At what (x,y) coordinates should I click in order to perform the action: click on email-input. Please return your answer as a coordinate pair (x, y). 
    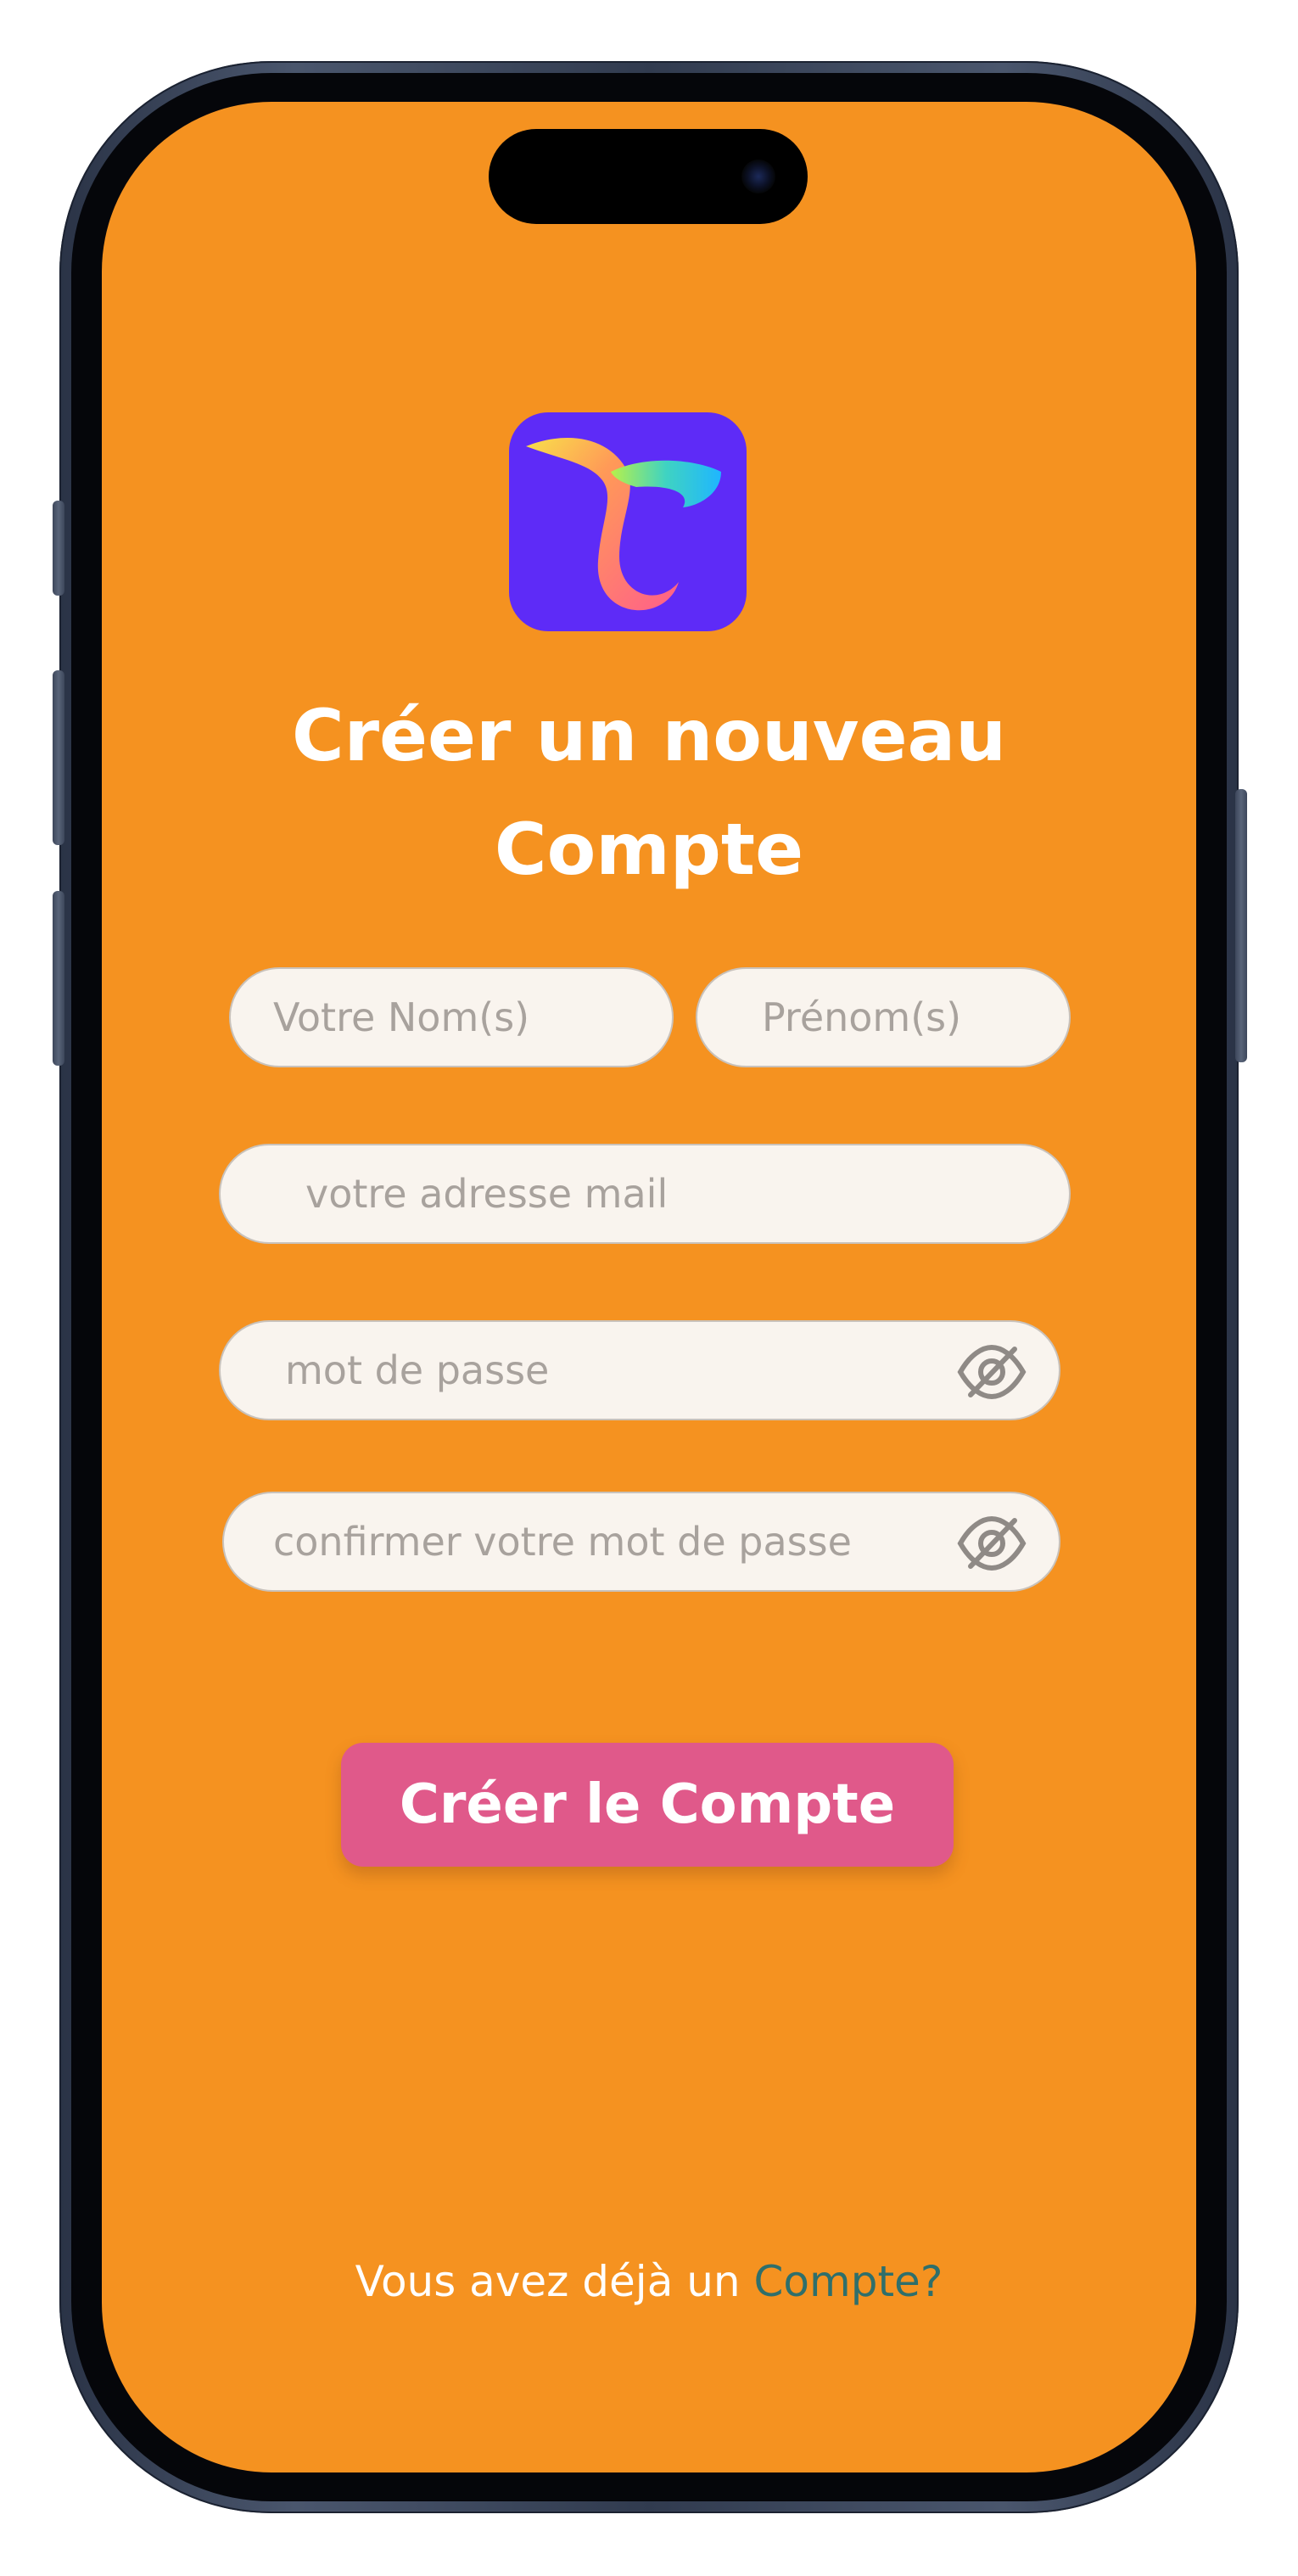
    Looking at the image, I should click on (645, 1194).